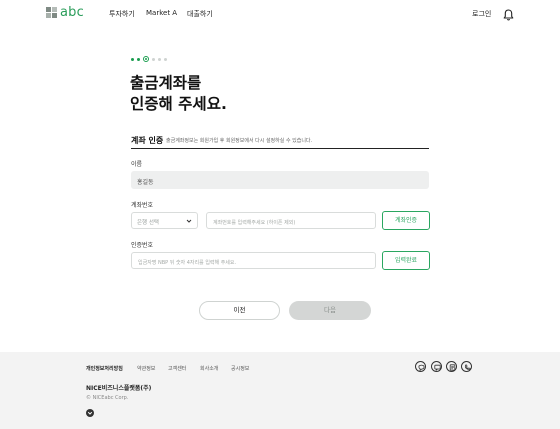 The height and width of the screenshot is (429, 560). Describe the element at coordinates (148, 223) in the screenshot. I see `bank-select-value: 은행 선택` at that location.